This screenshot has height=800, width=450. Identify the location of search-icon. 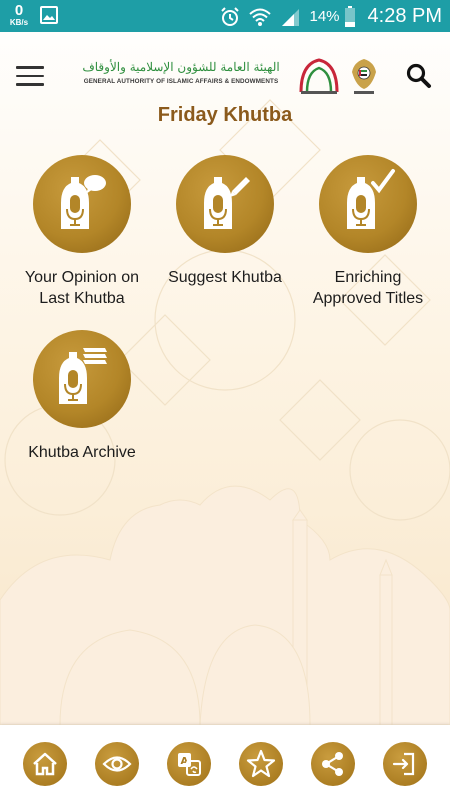
(419, 76).